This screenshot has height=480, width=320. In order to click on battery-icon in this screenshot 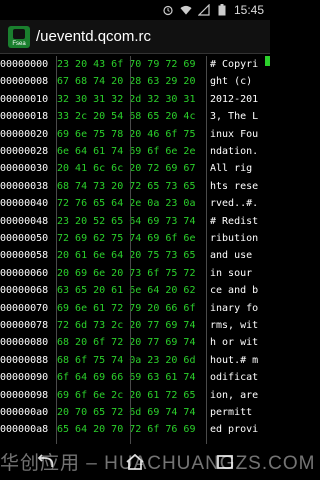, I will do `click(222, 10)`.